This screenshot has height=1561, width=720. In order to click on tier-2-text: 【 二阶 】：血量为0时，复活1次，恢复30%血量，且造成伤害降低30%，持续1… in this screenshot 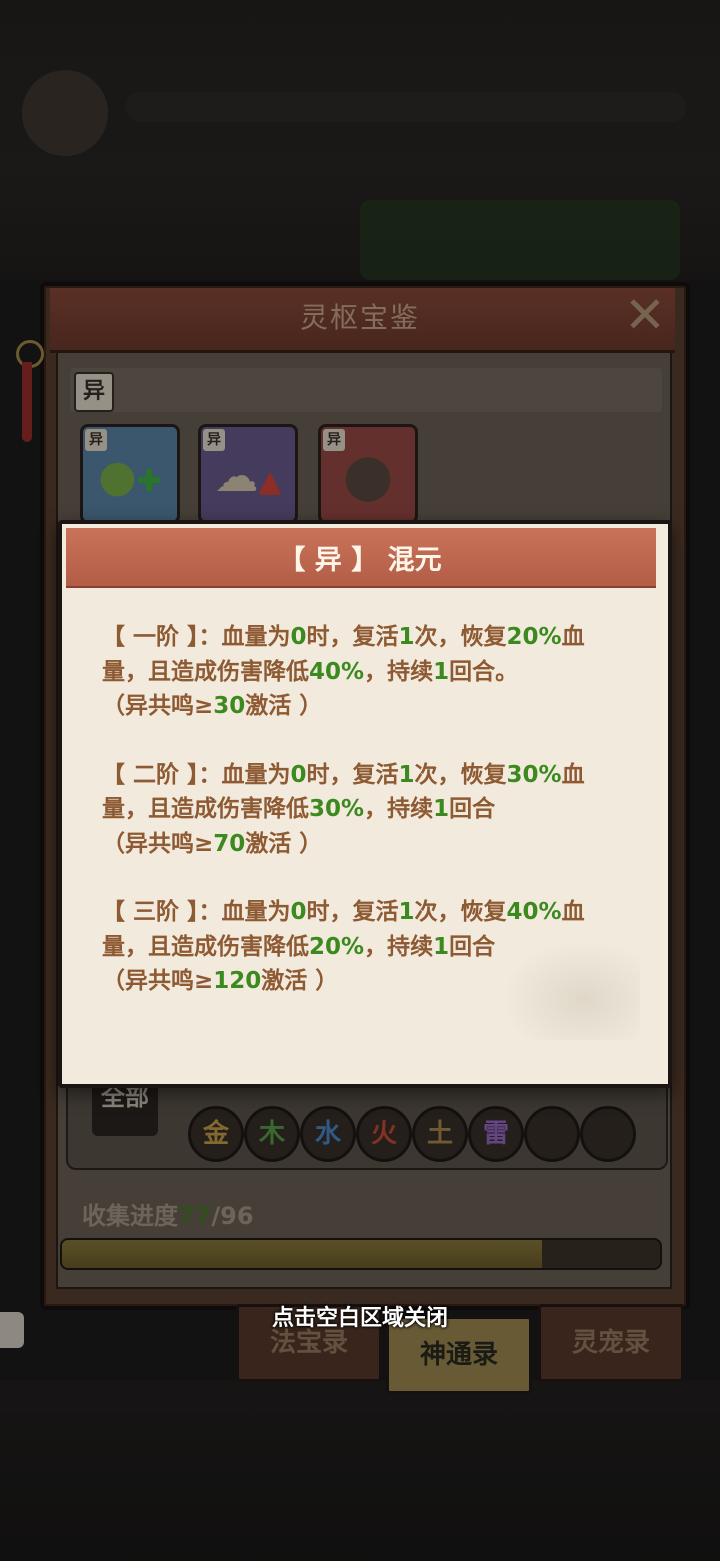, I will do `click(343, 809)`.